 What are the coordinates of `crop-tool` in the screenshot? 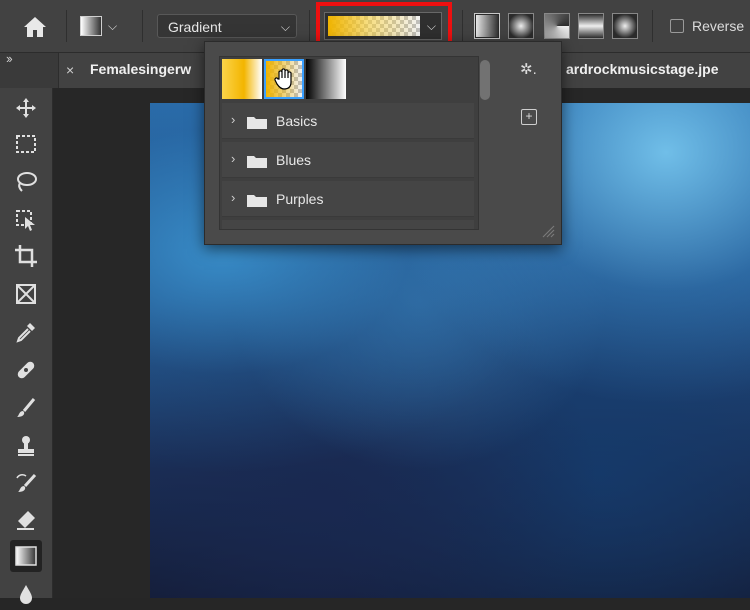 It's located at (26, 256).